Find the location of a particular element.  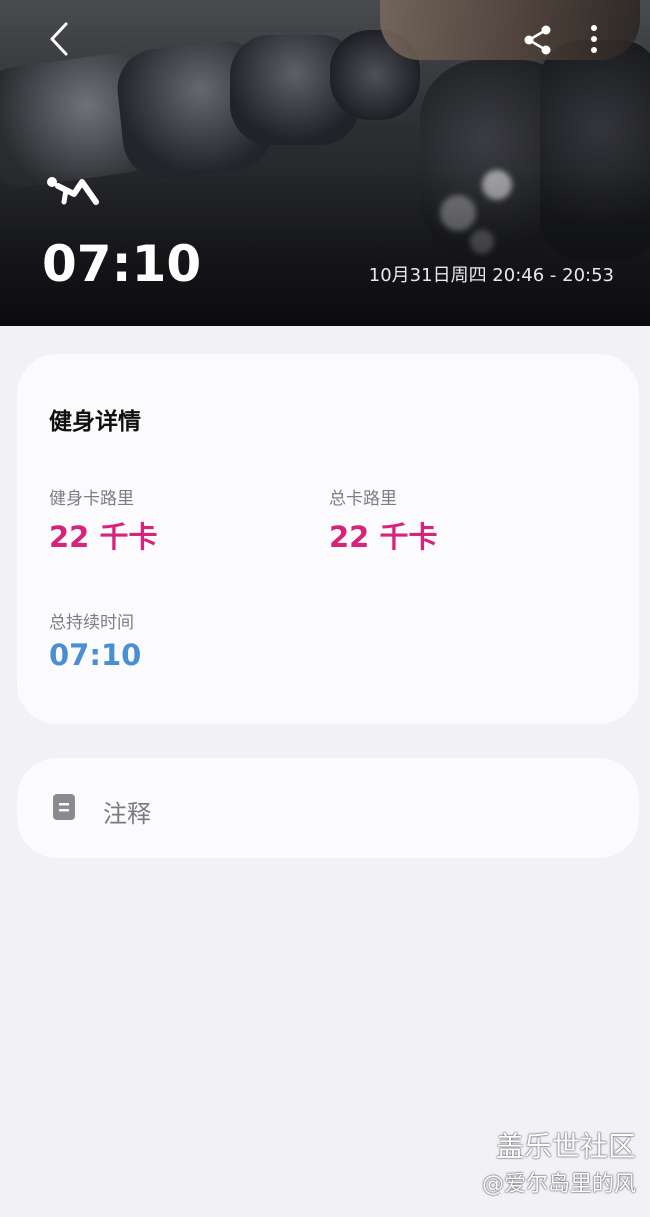

back-icon is located at coordinates (59, 39).